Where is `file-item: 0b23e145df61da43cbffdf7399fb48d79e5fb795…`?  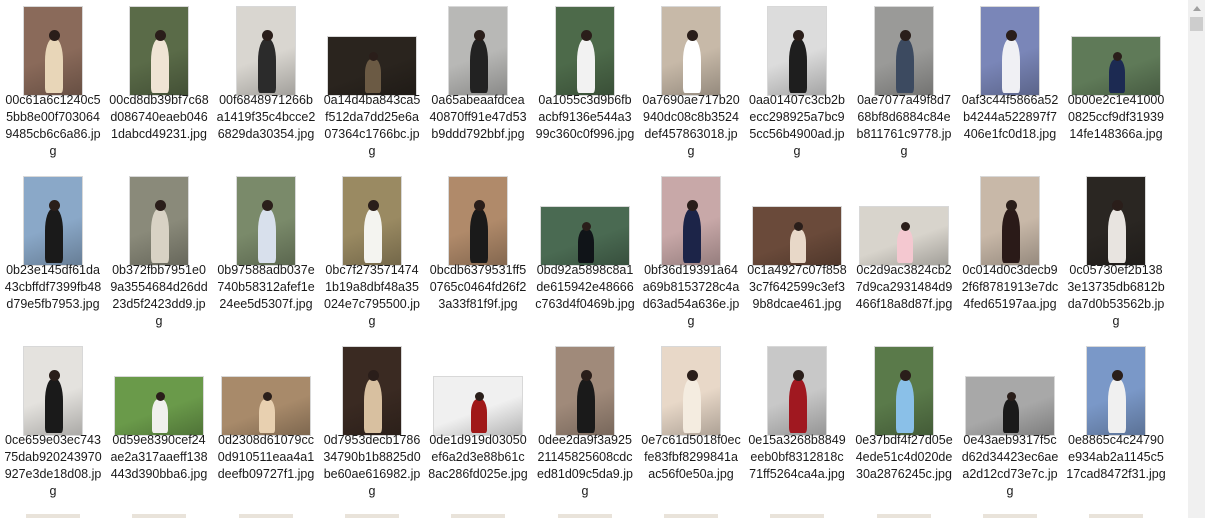
file-item: 0b23e145df61da43cbffdf7399fb48d79e5fb795… is located at coordinates (53, 255).